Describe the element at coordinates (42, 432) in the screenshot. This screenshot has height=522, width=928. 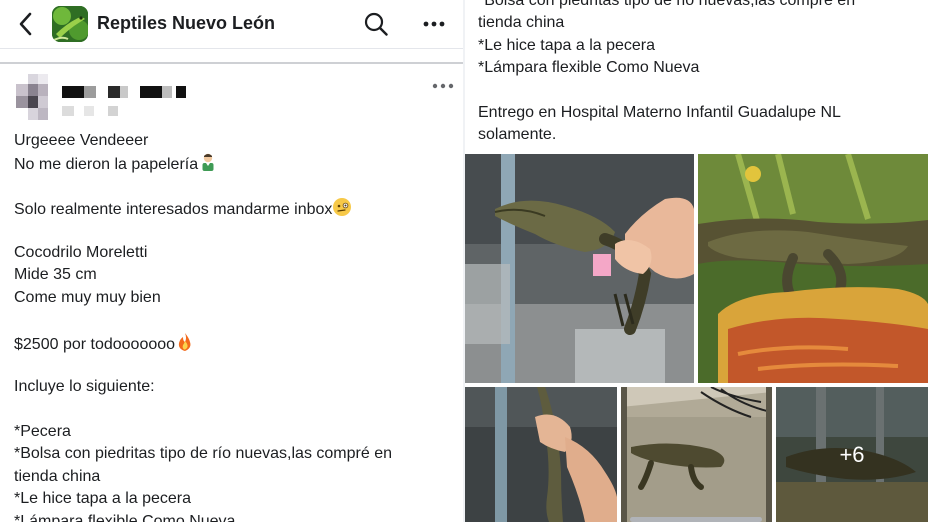
I see `post-line: *Pecera` at that location.